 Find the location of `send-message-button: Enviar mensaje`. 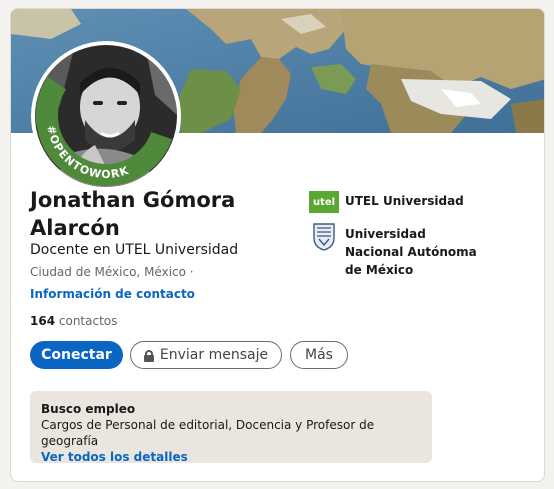

send-message-button: Enviar mensaje is located at coordinates (206, 355).